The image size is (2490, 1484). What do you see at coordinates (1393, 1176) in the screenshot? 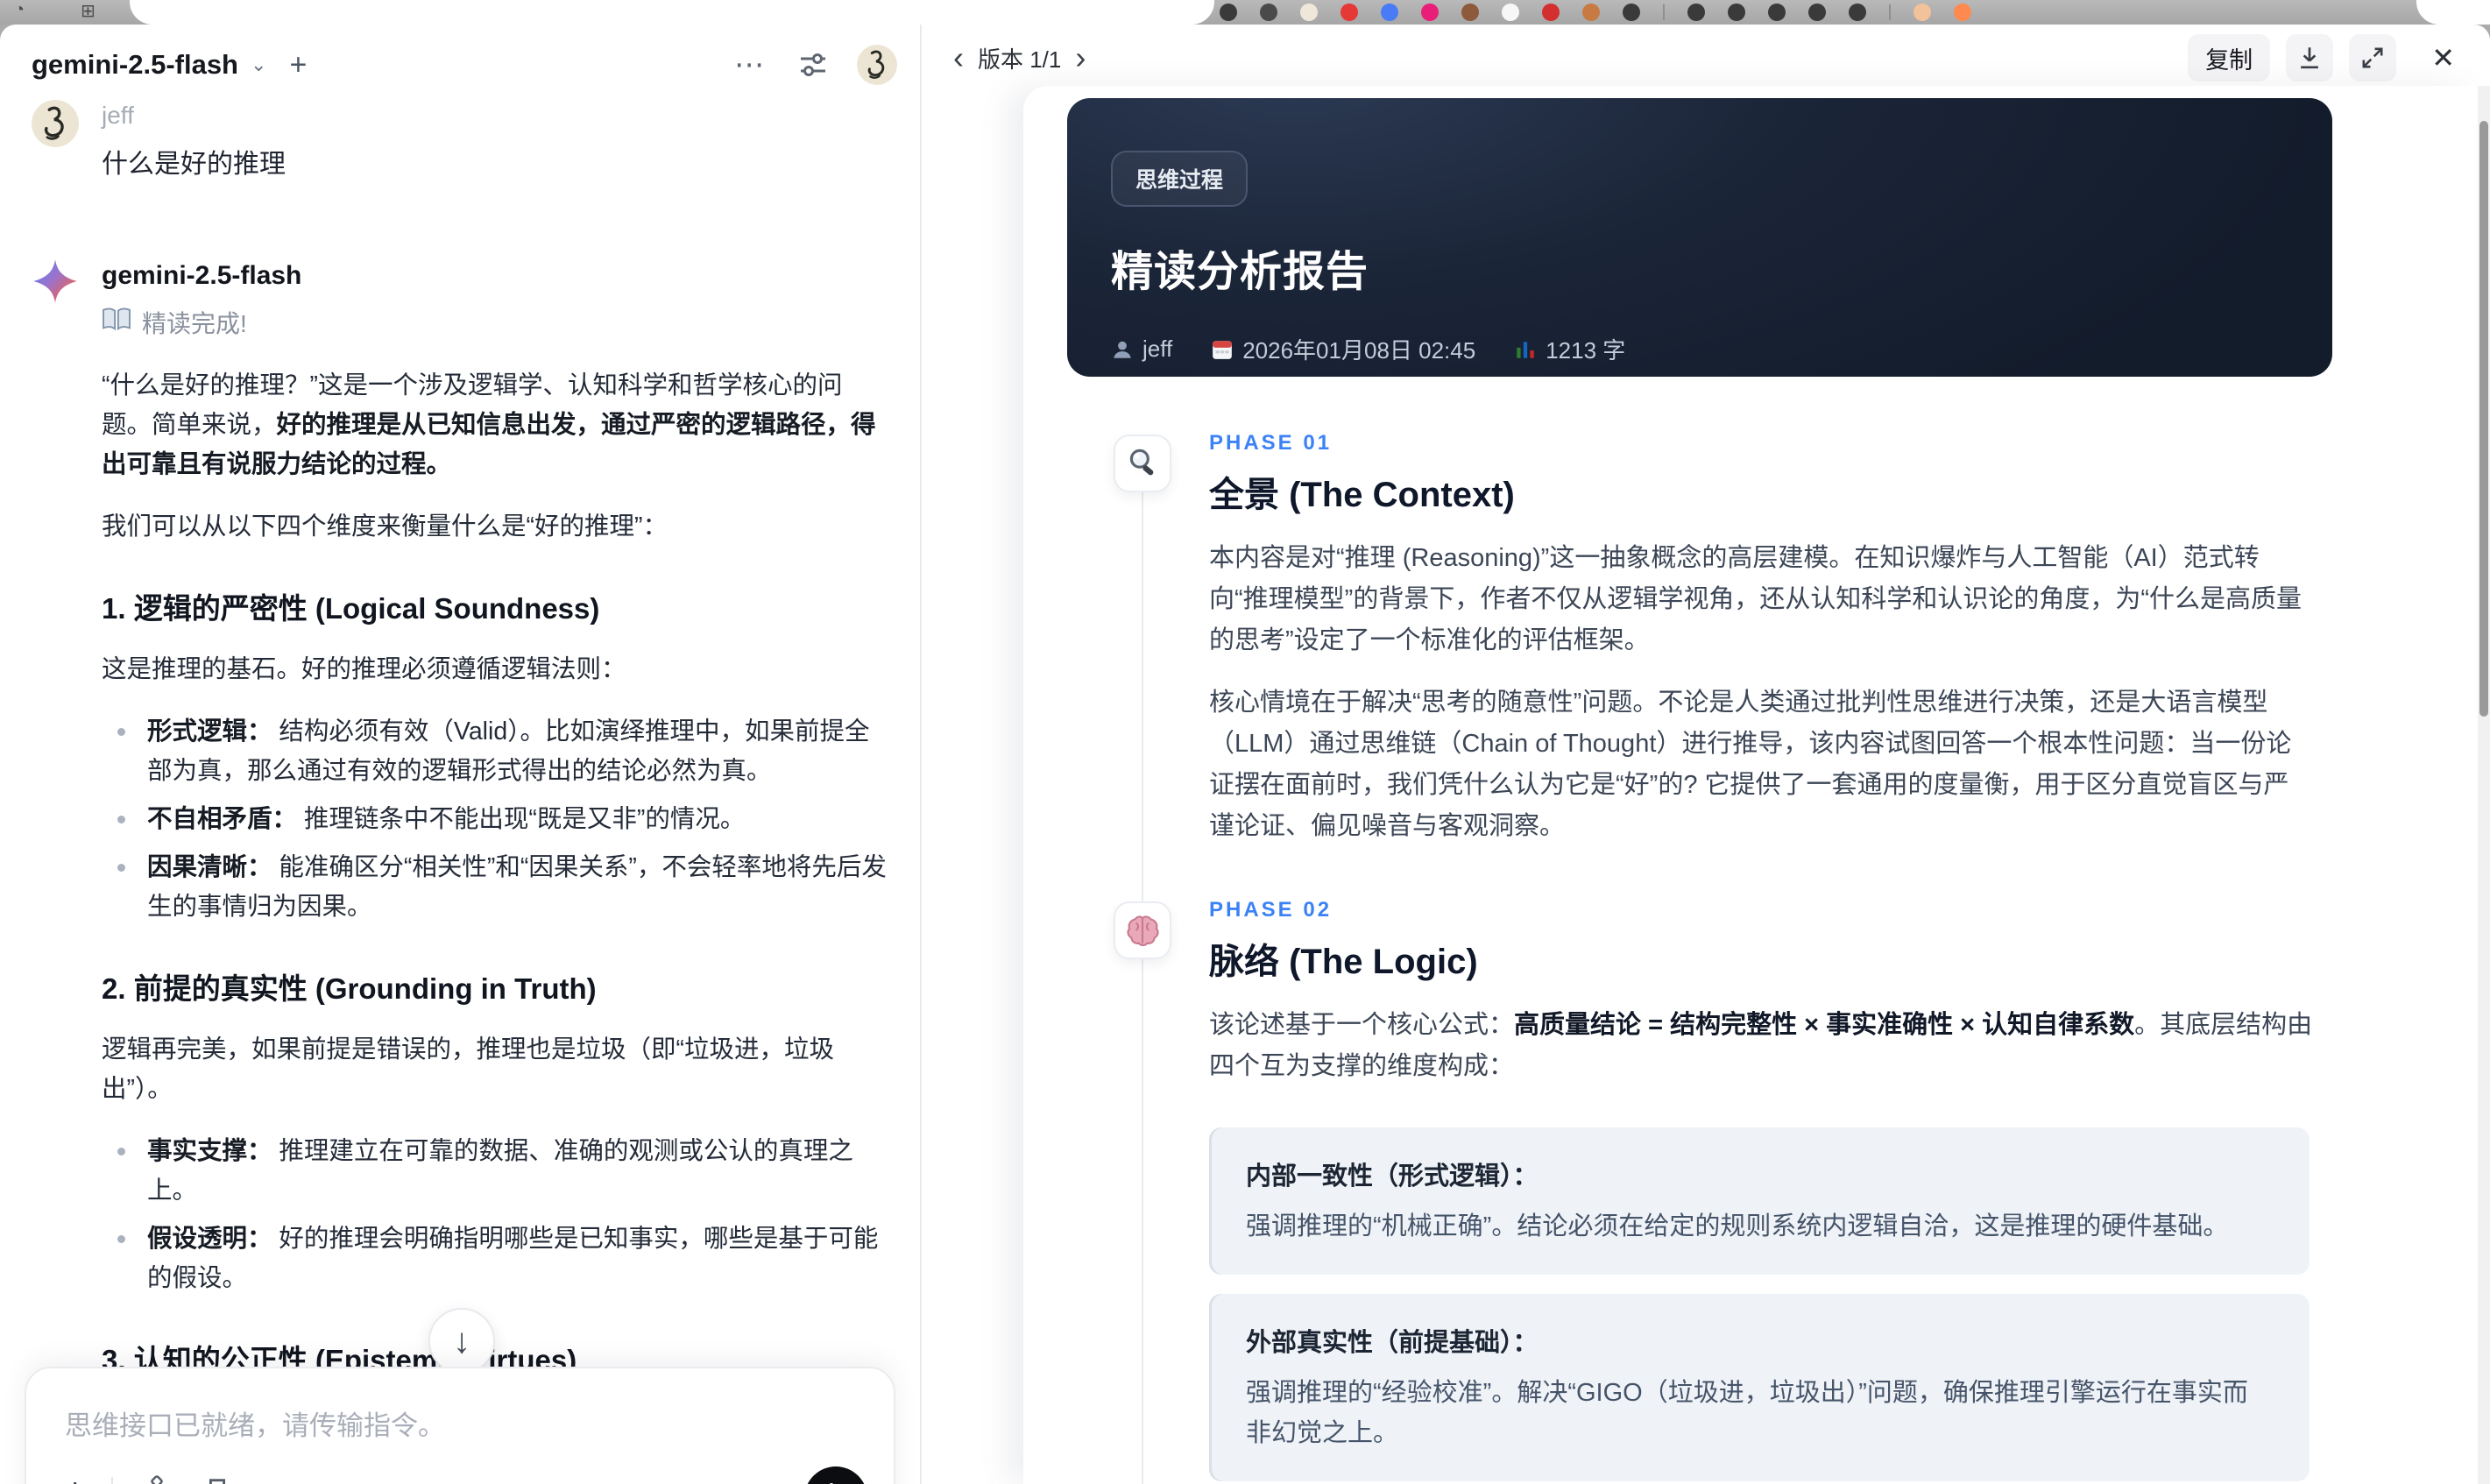
I see `card-title: 内部一致性（形式逻辑）：` at bounding box center [1393, 1176].